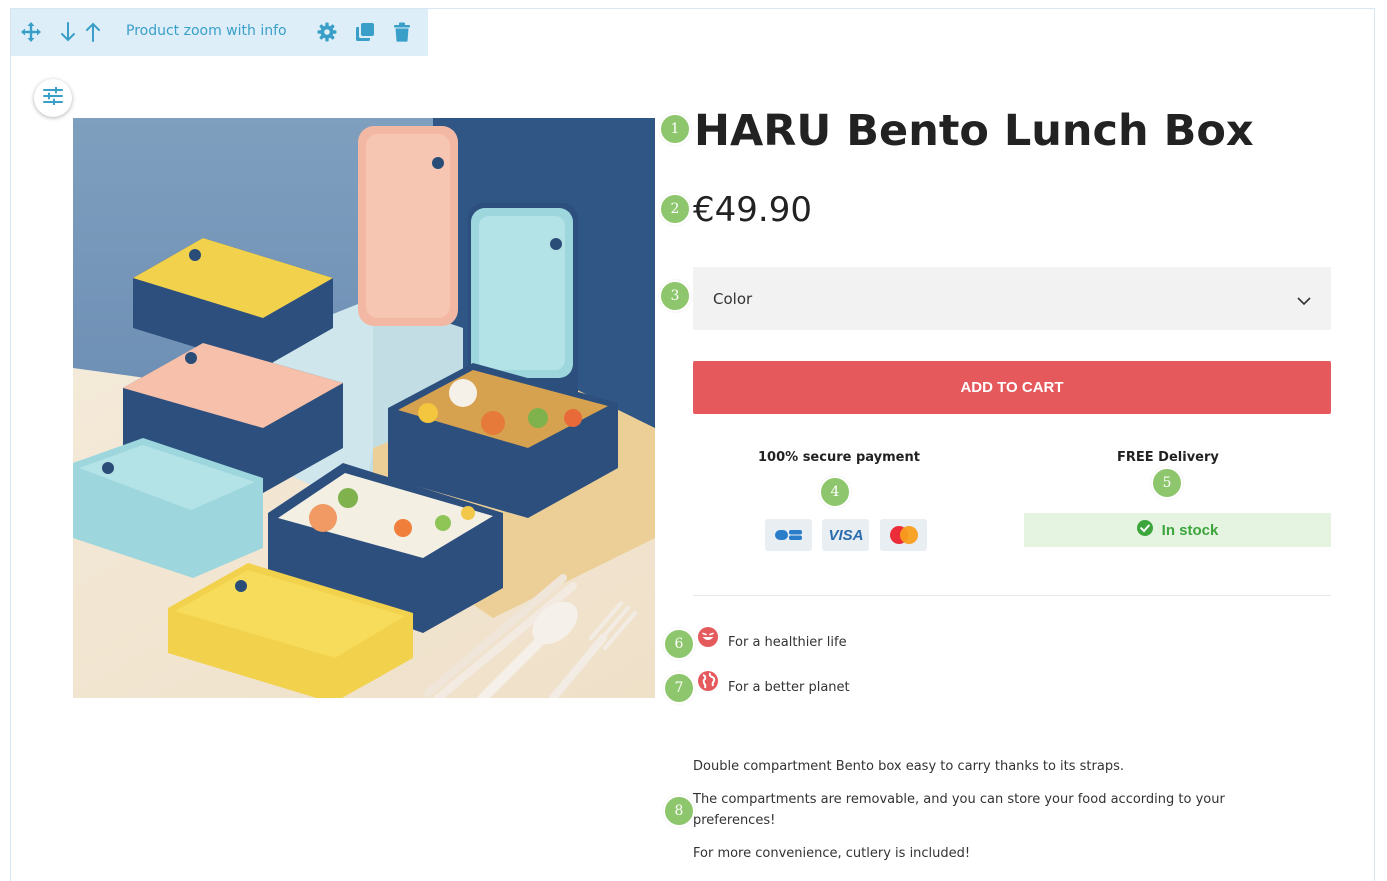  Describe the element at coordinates (31, 32) in the screenshot. I see `move-icon` at that location.